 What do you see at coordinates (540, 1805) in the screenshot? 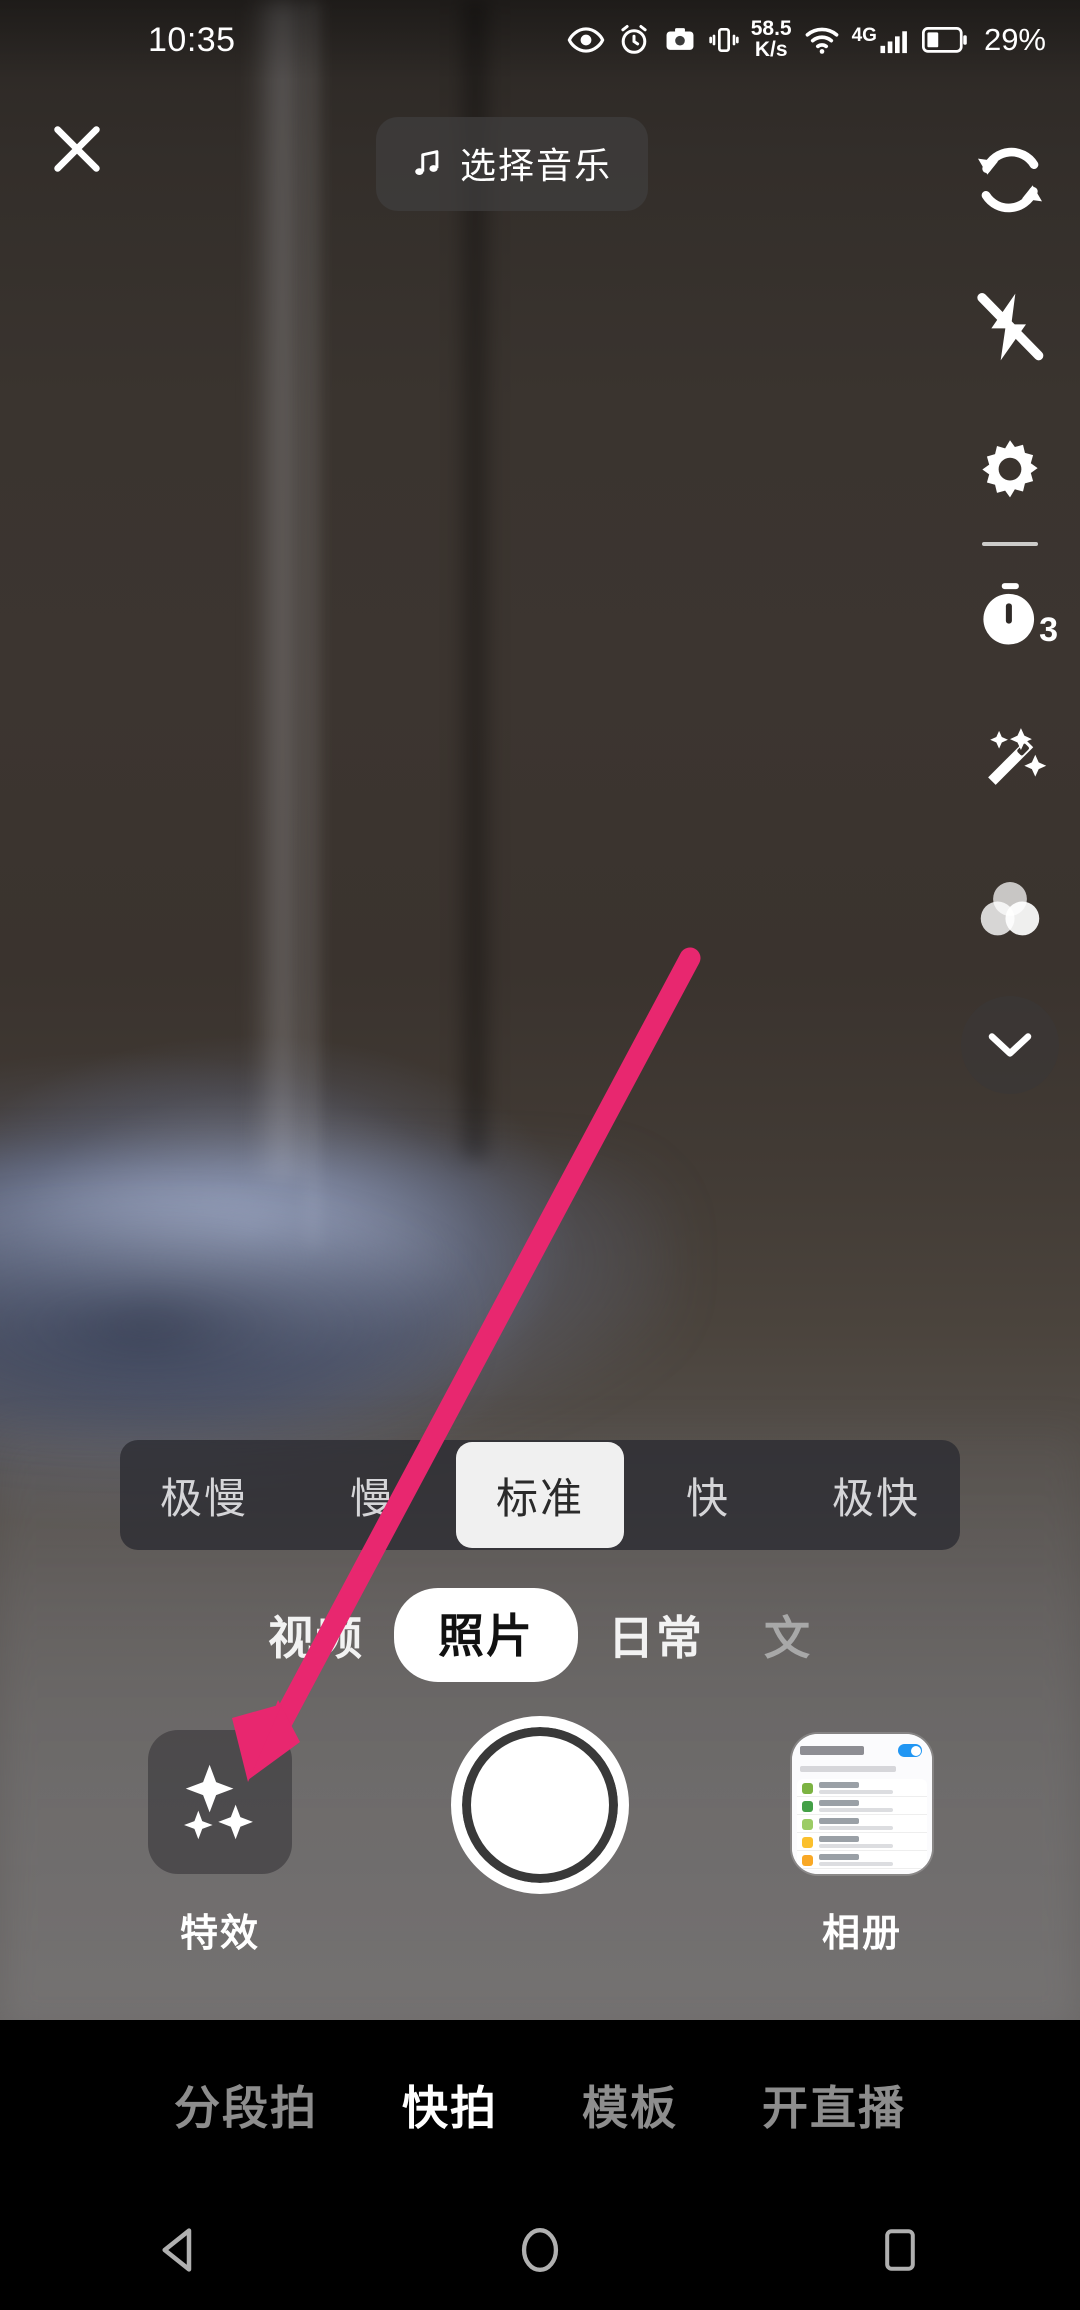
I see `shutter-button` at bounding box center [540, 1805].